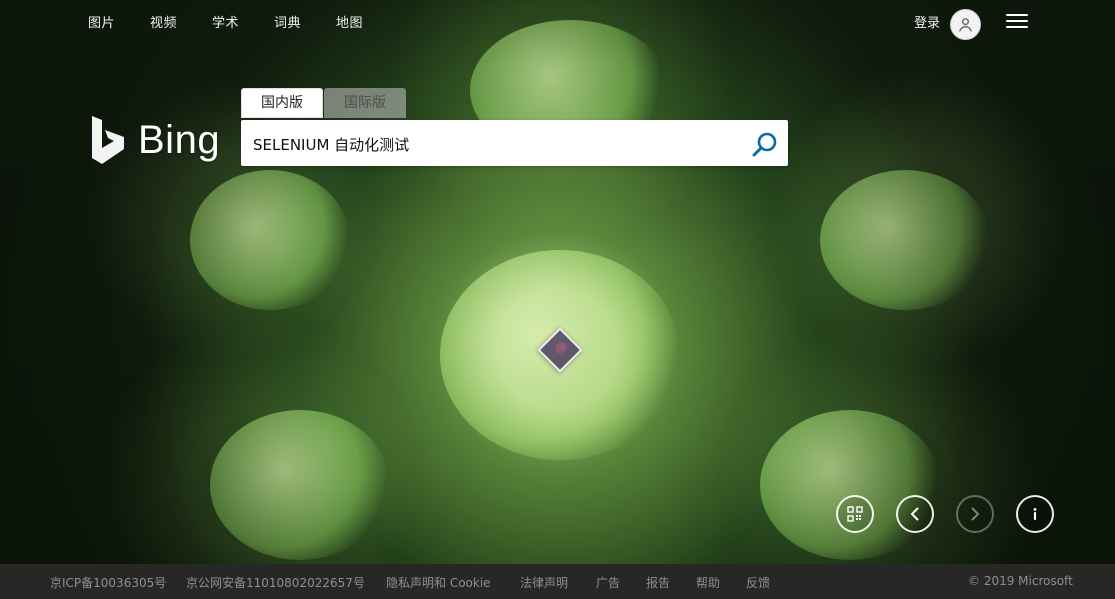 This screenshot has height=599, width=1115. I want to click on nav-maps-link: 地图, so click(349, 21).